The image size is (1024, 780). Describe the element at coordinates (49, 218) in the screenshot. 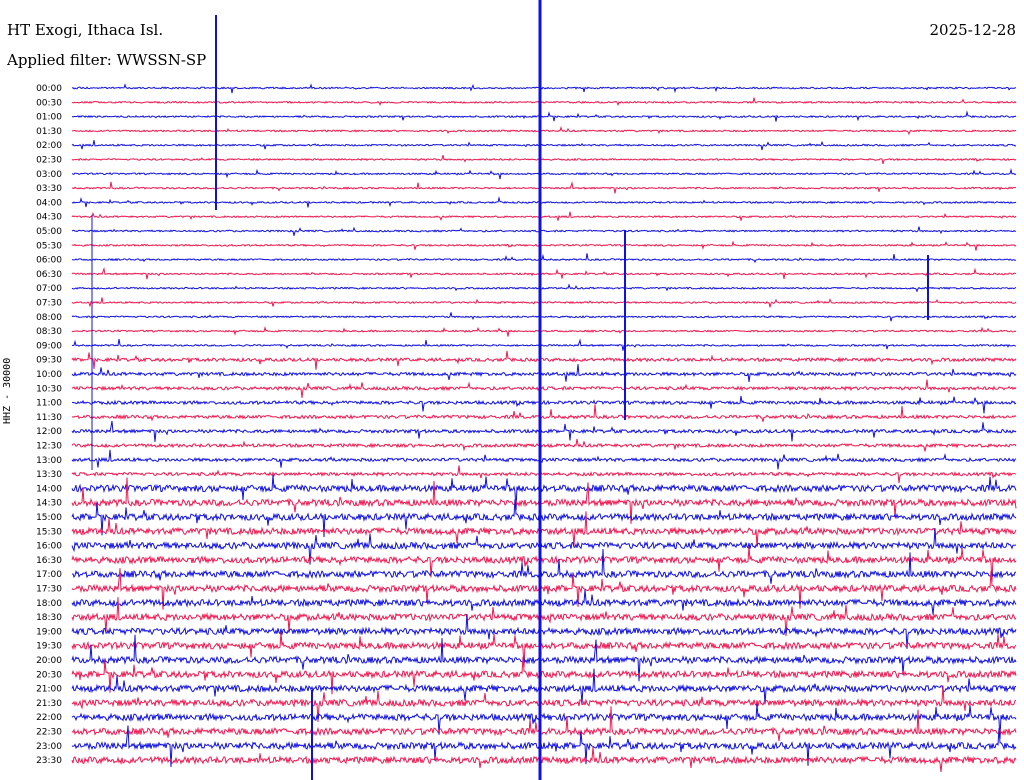

I see `time-label: 04:30` at that location.